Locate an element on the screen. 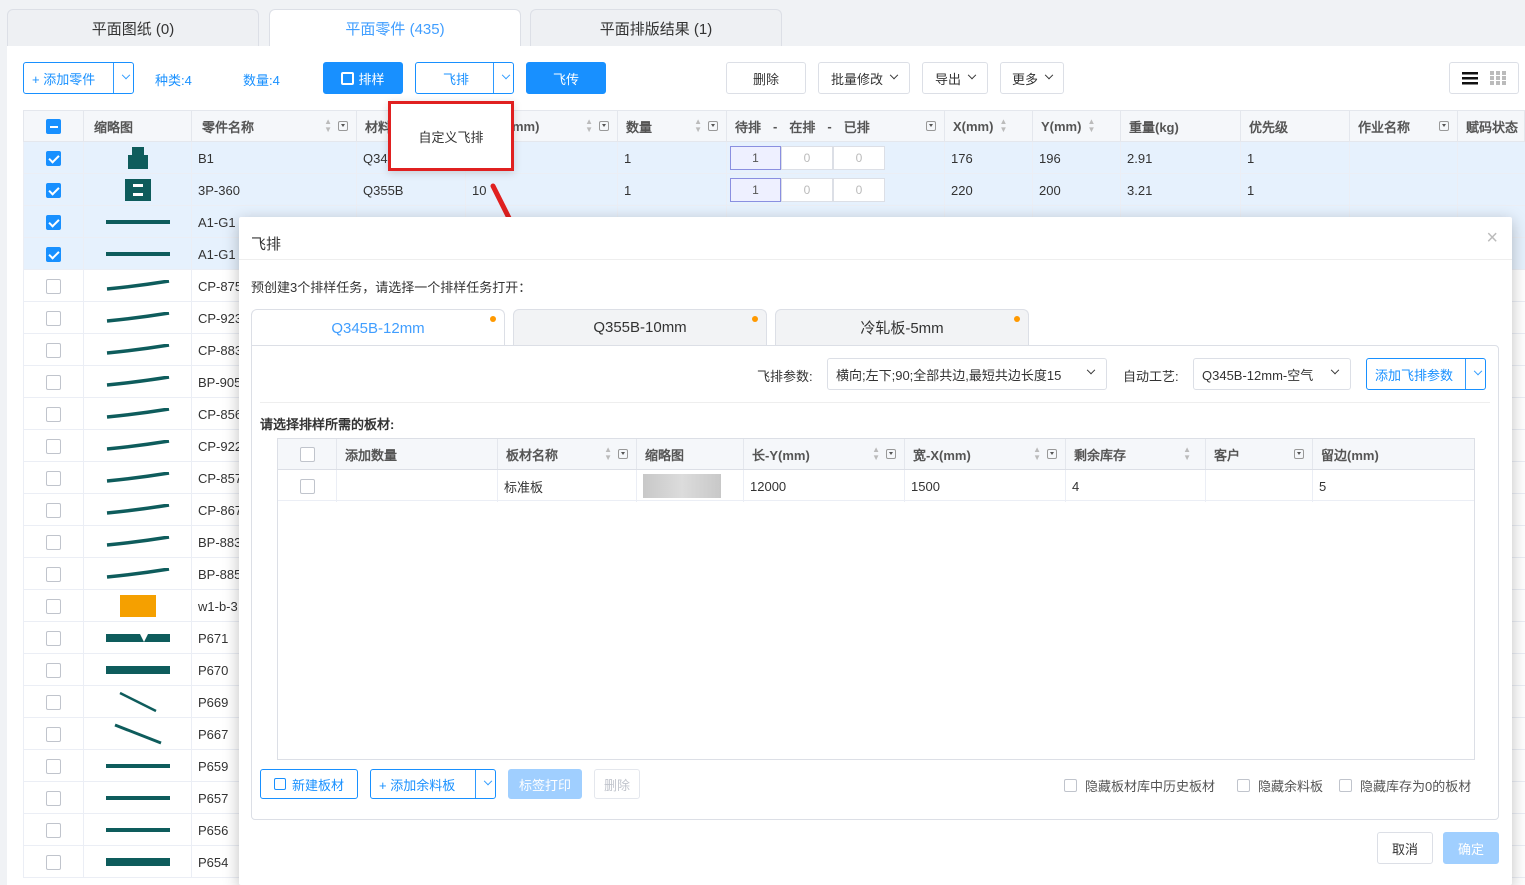  th-weight: 重量(kg) is located at coordinates (1181, 126).